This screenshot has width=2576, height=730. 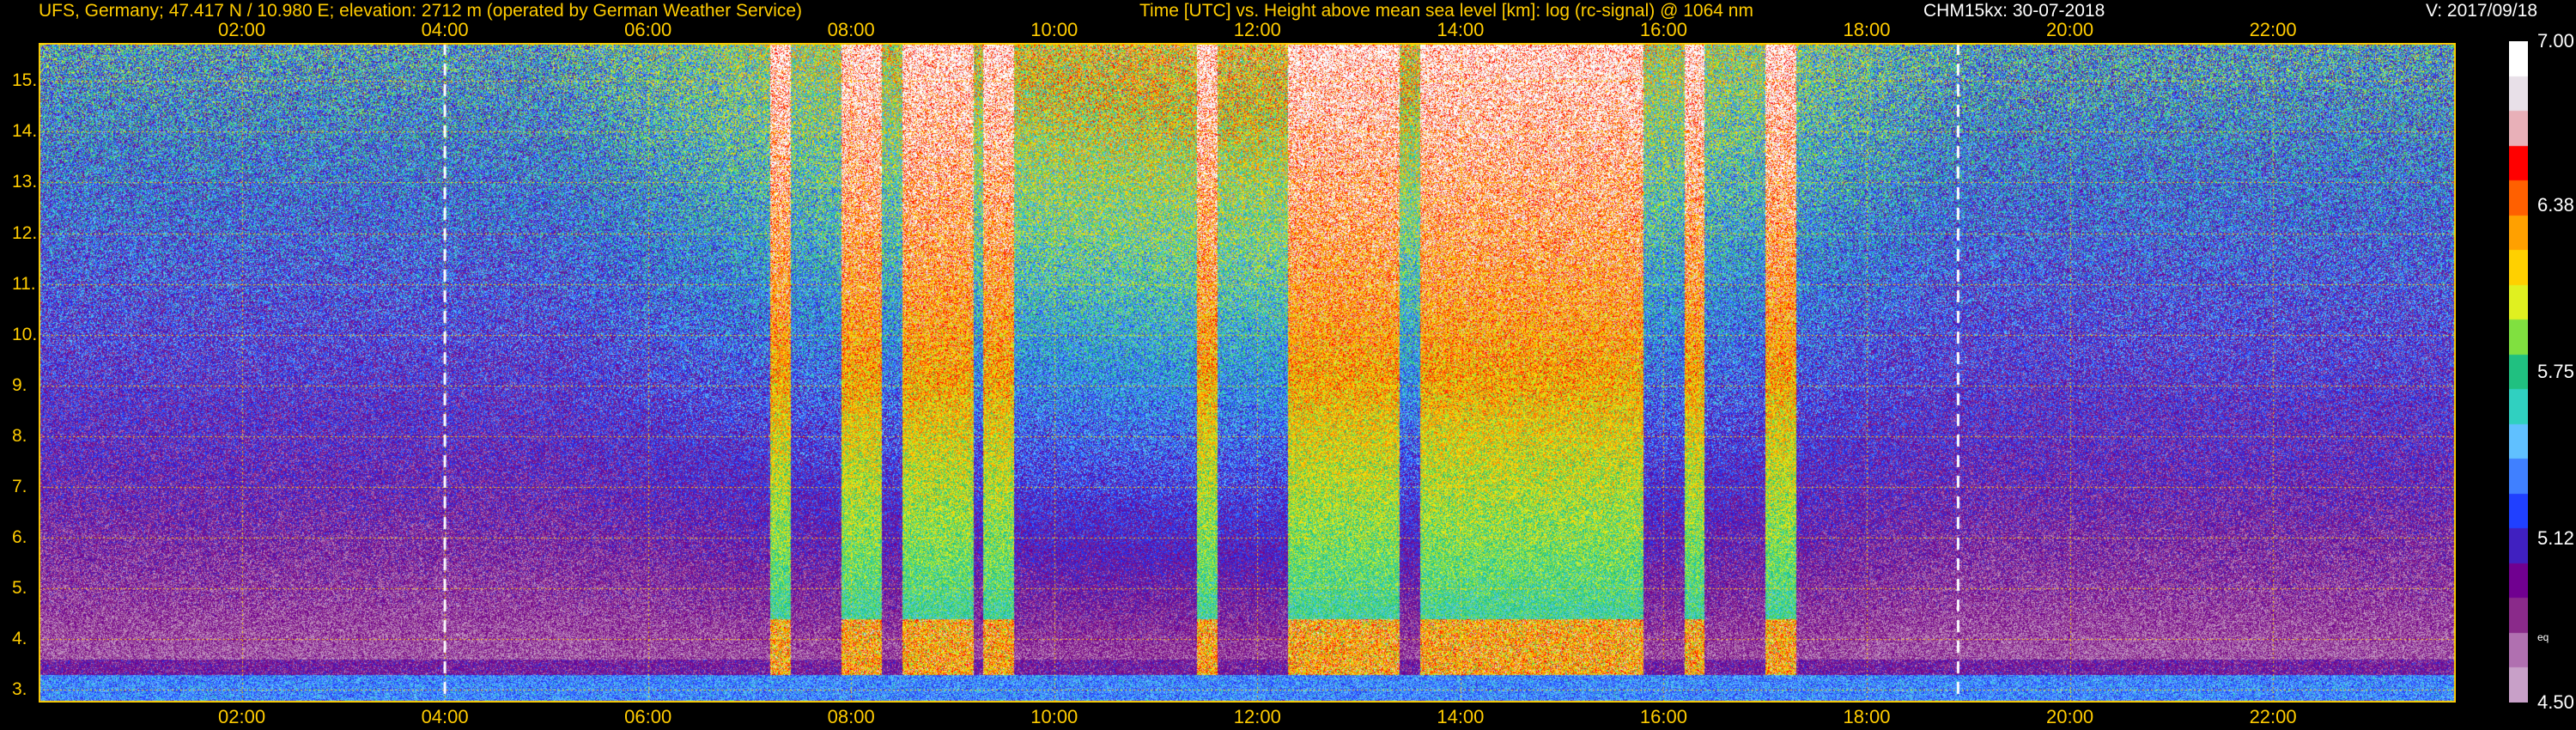 I want to click on x-tick-bottom-label: 06:00, so click(x=648, y=716).